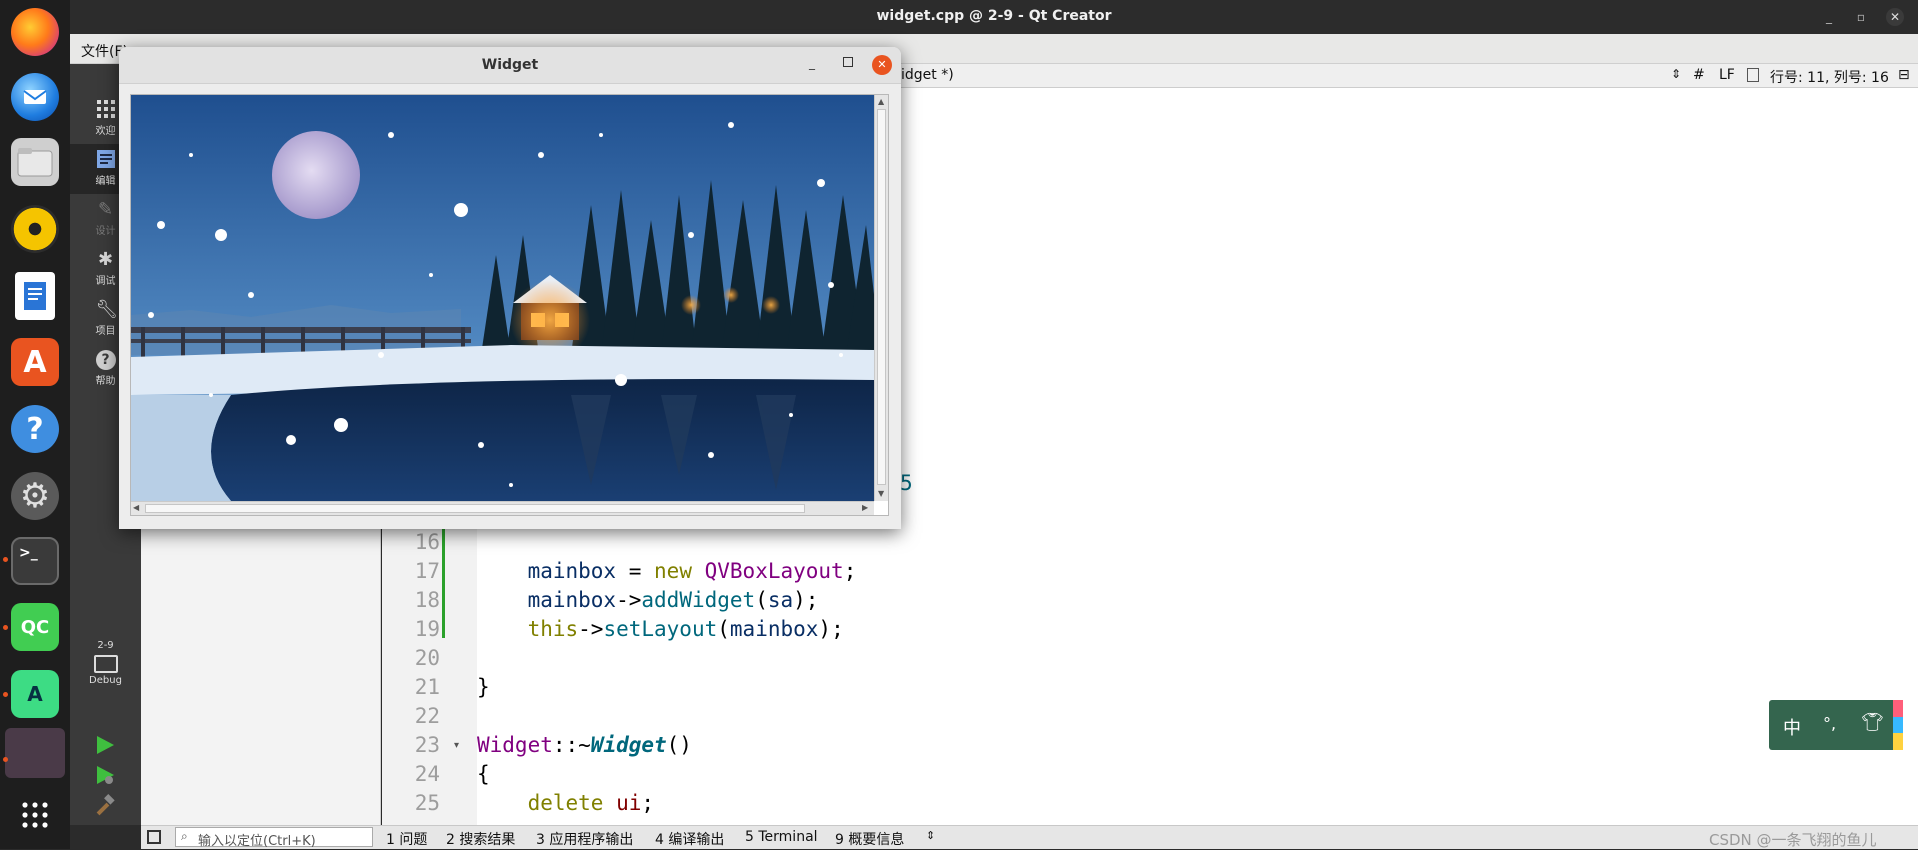 The width and height of the screenshot is (1918, 850). Describe the element at coordinates (136, 507) in the screenshot. I see `scroll-left-icon: ◀` at that location.